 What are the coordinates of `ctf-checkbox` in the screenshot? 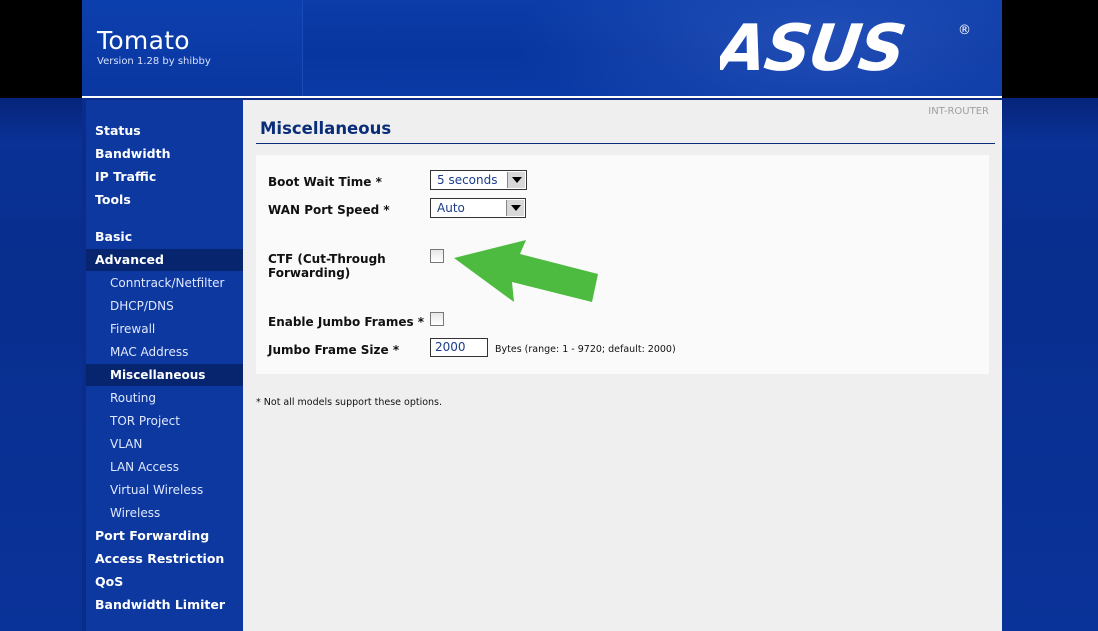 It's located at (437, 256).